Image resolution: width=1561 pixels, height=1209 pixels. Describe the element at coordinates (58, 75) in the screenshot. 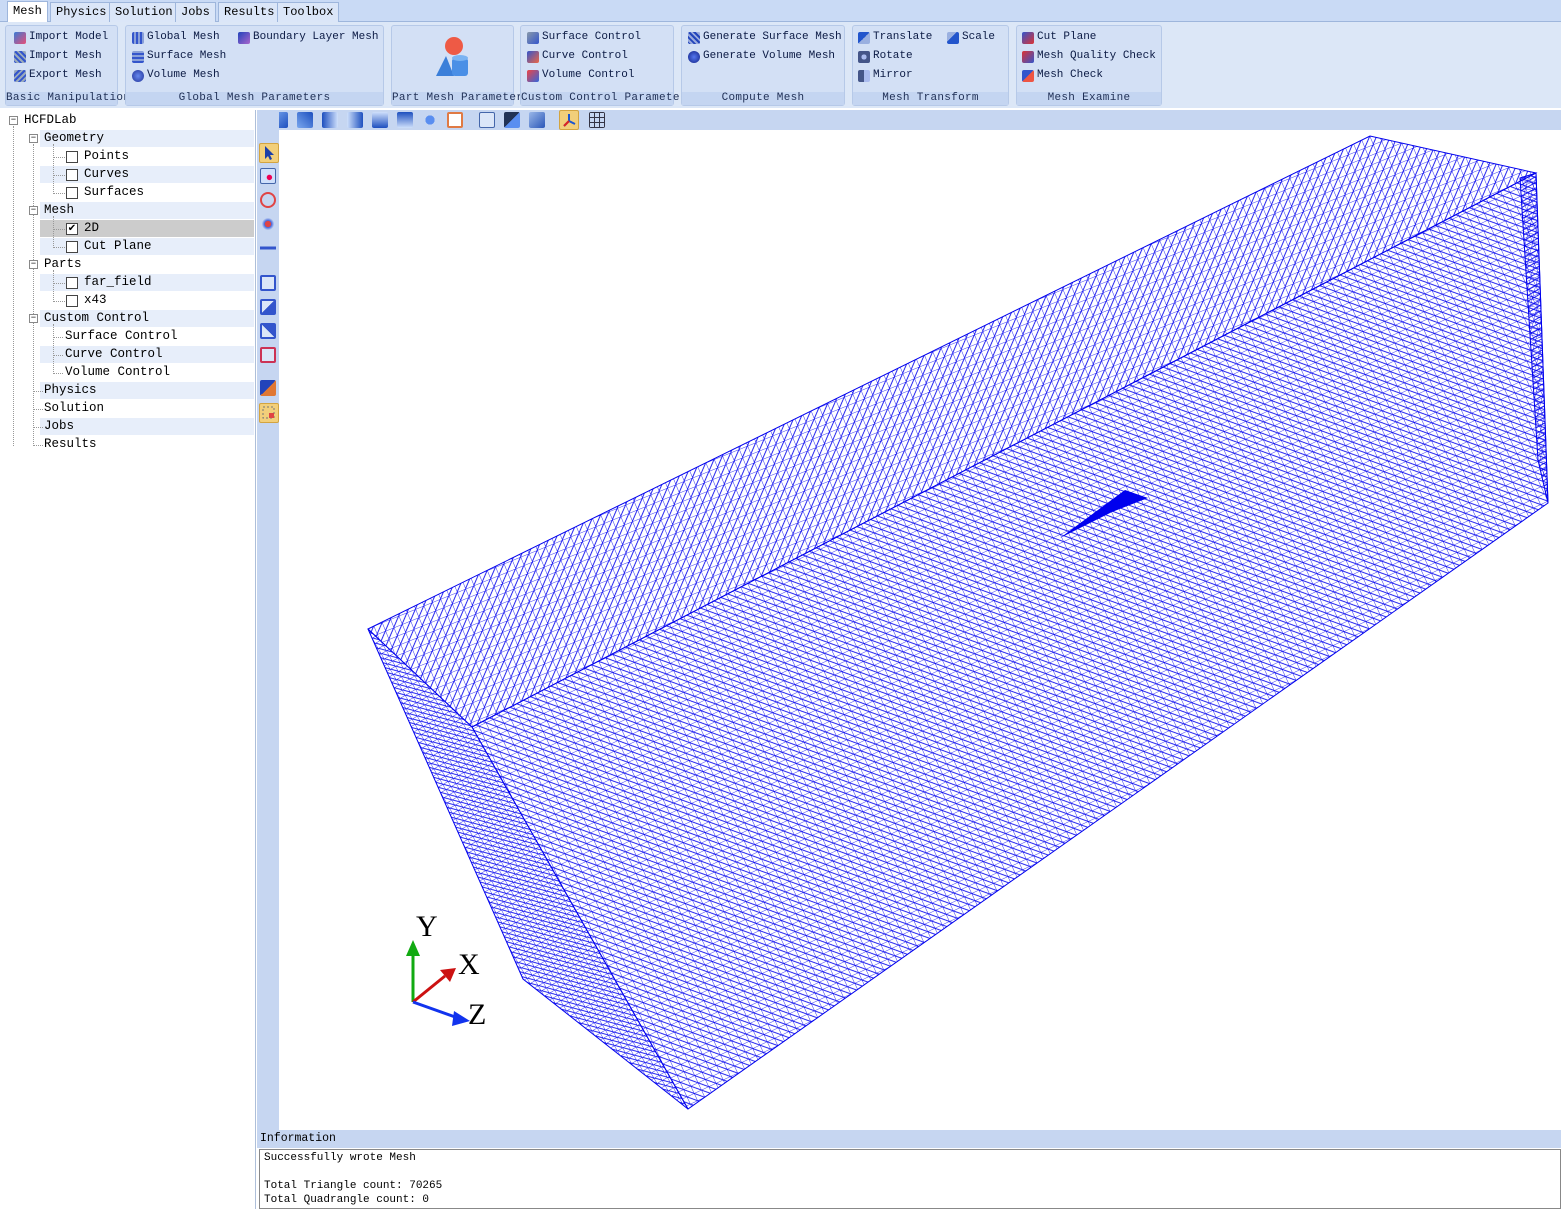

I see `export-mesh-button: Export Mesh` at that location.